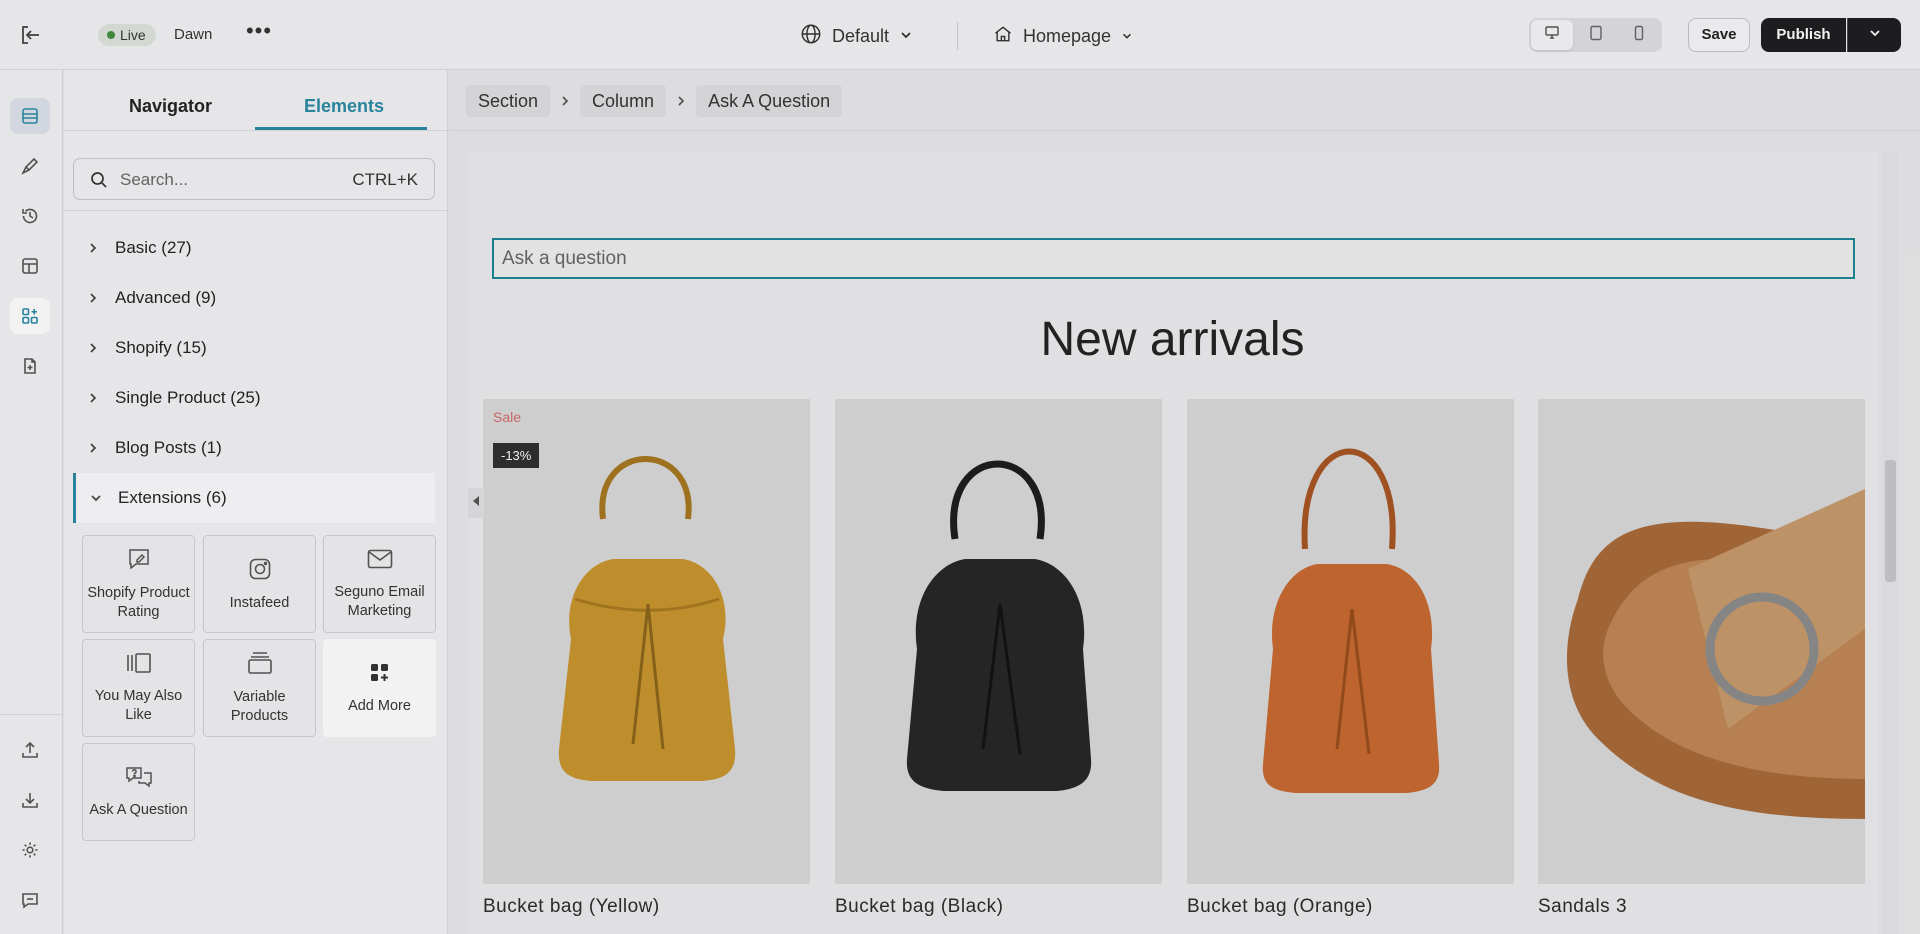 This screenshot has width=1920, height=934. What do you see at coordinates (379, 601) in the screenshot?
I see `tile-label: Seguno Email Marketing` at bounding box center [379, 601].